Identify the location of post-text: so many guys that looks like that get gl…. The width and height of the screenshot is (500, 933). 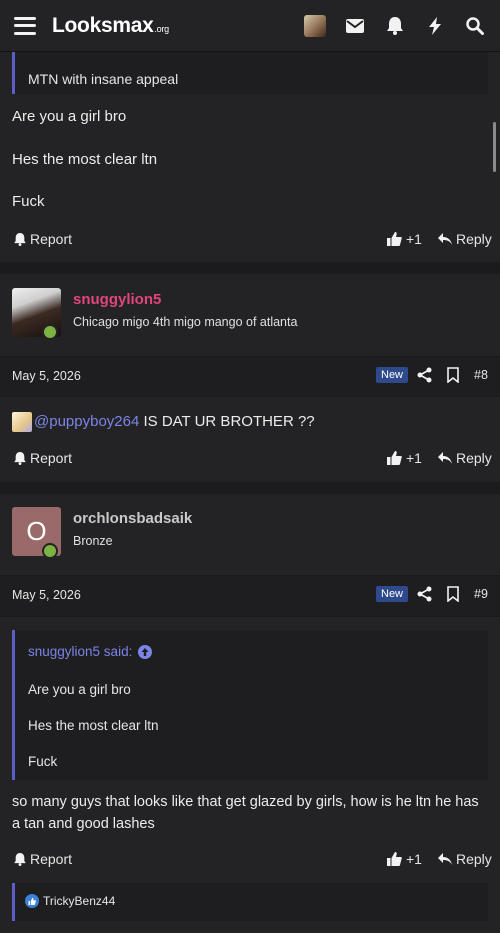
(245, 813).